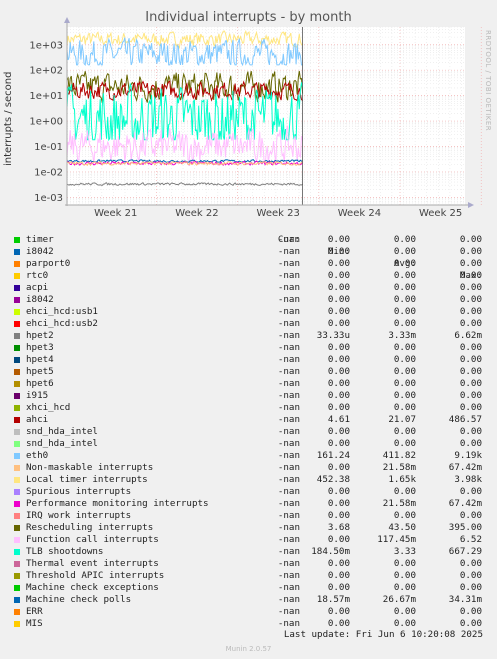 The width and height of the screenshot is (497, 659). Describe the element at coordinates (470, 539) in the screenshot. I see `legend-max: 6.52` at that location.